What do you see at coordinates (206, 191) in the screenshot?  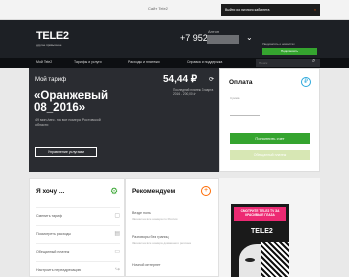 I see `plus-icon: +` at bounding box center [206, 191].